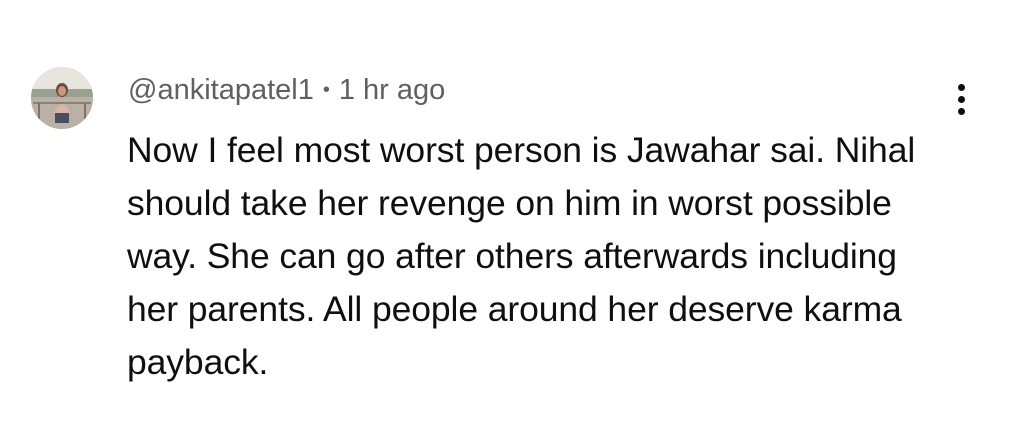  I want to click on more-options-button, so click(962, 100).